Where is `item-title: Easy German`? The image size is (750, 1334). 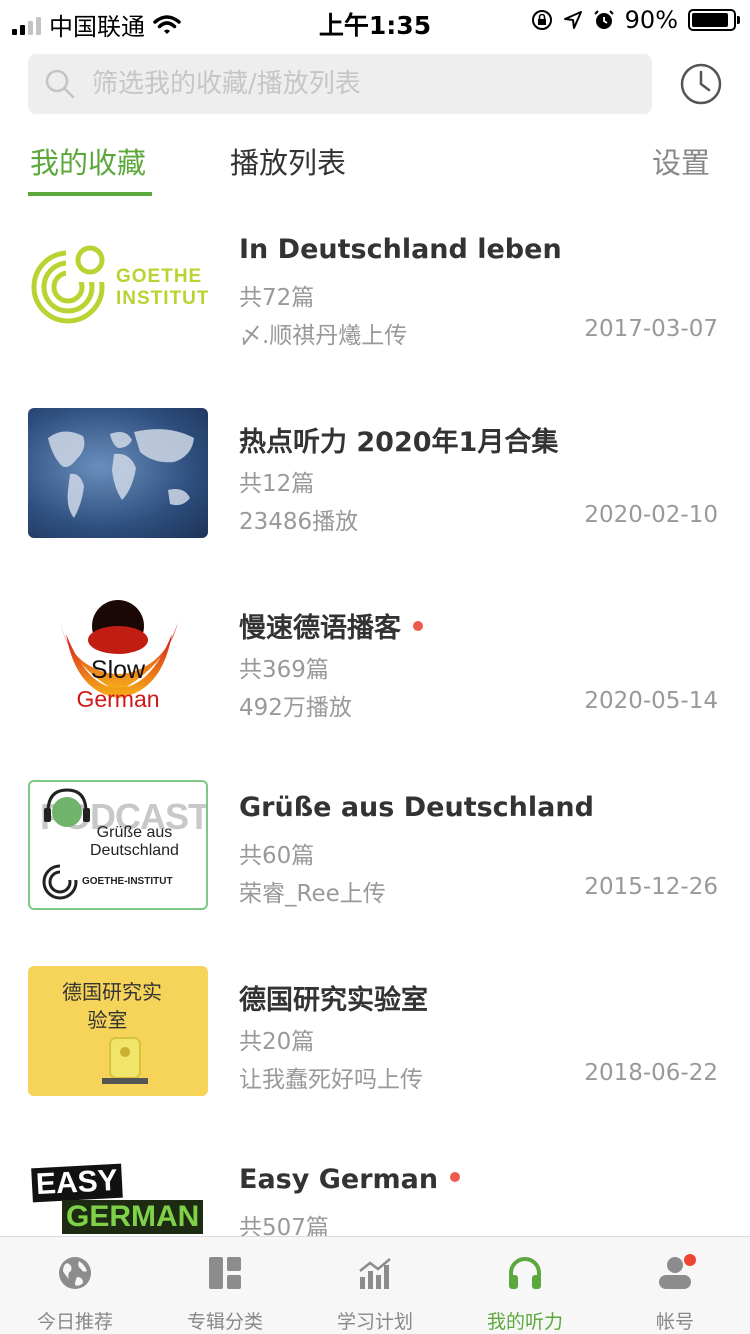
item-title: Easy German is located at coordinates (350, 1179).